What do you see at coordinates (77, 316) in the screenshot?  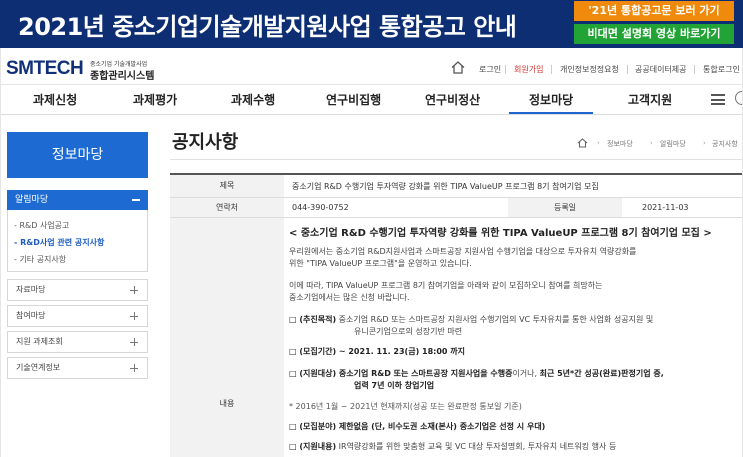 I see `sidebar-item-participation: 참여마당` at bounding box center [77, 316].